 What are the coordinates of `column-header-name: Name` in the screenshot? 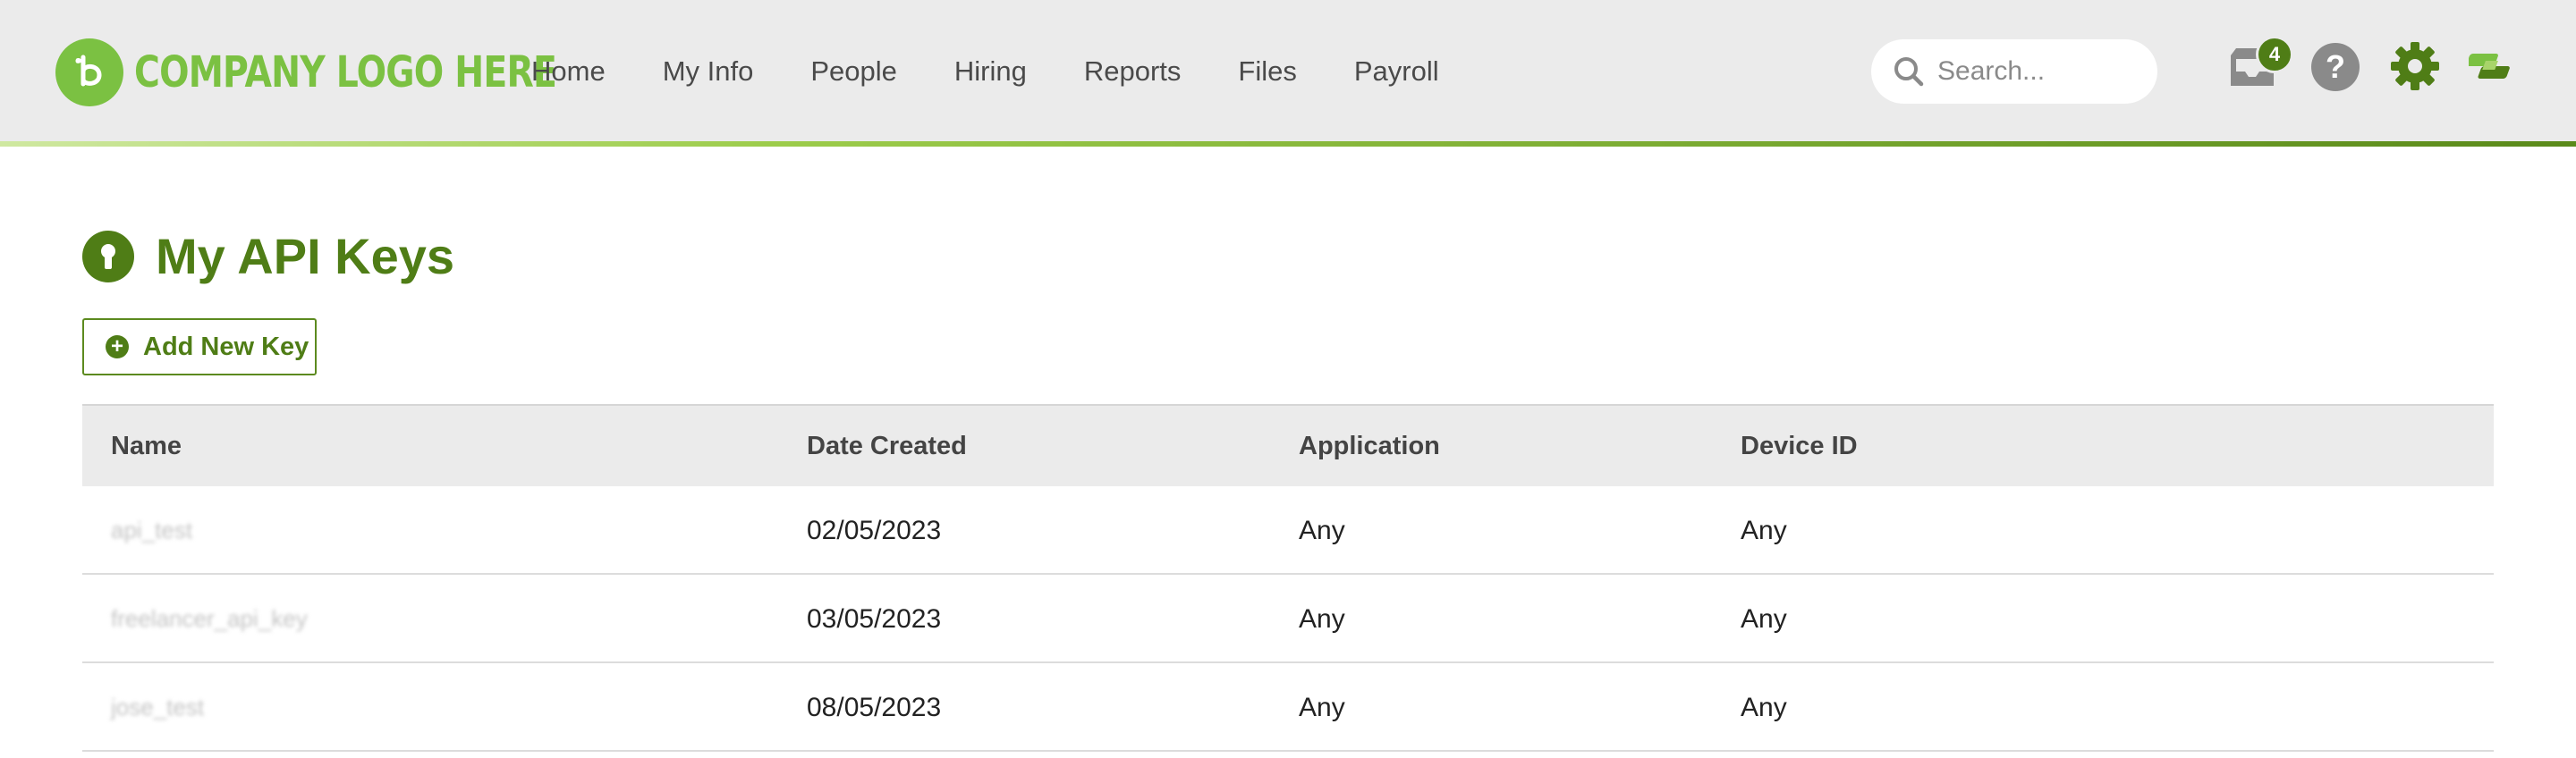 It's located at (146, 446).